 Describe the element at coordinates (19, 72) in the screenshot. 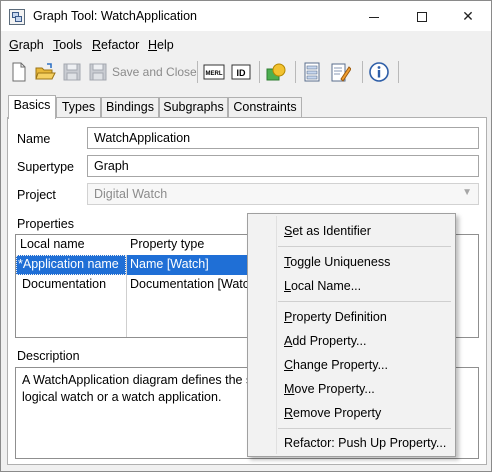

I see `new-icon` at that location.